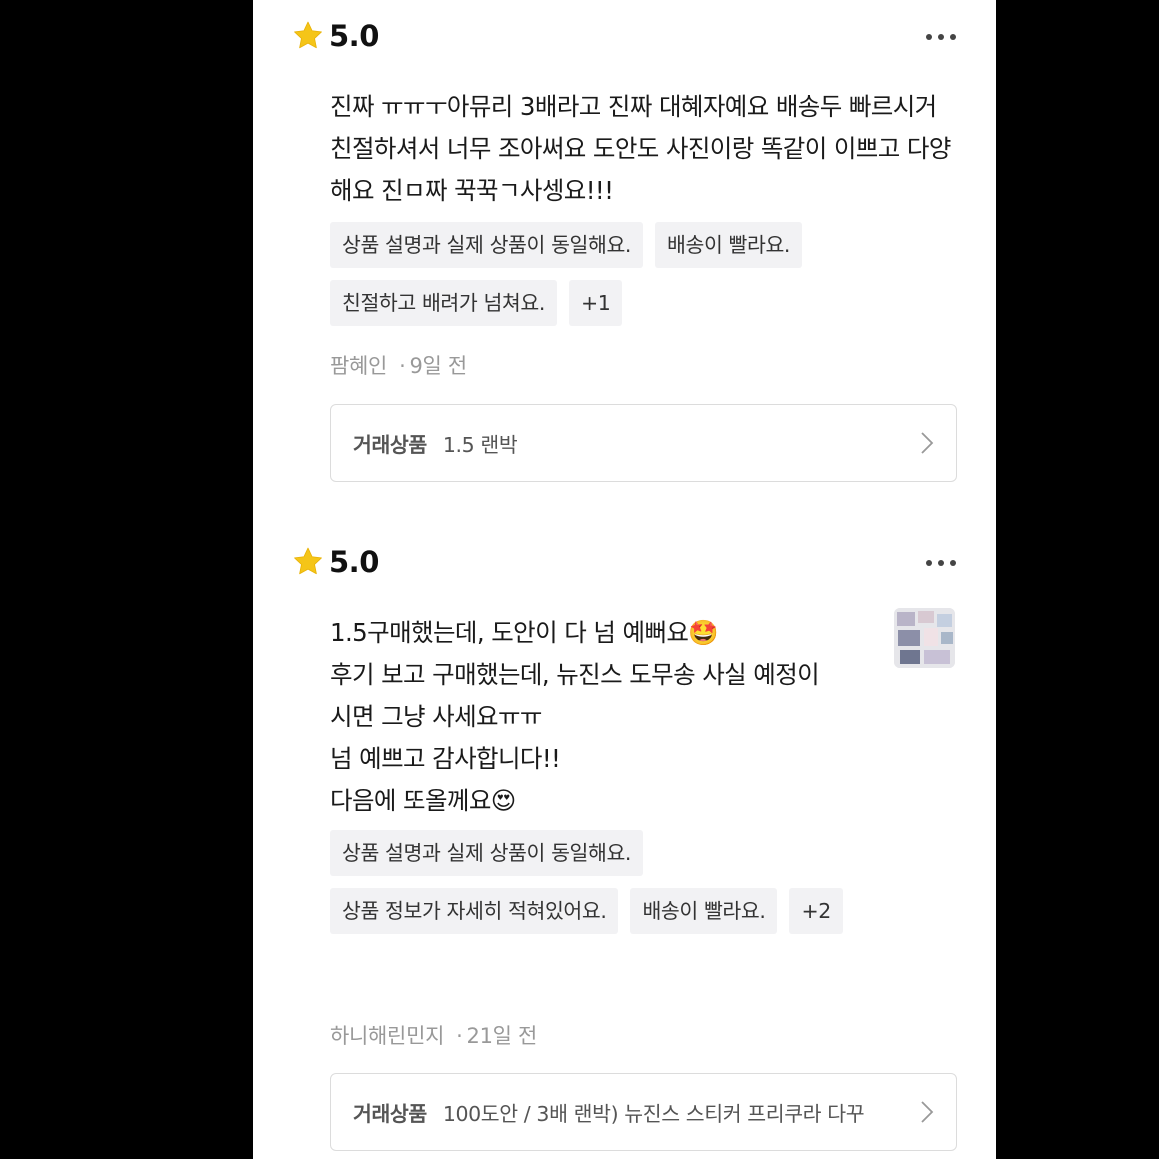 The width and height of the screenshot is (1159, 1159). Describe the element at coordinates (359, 366) in the screenshot. I see `author-name: 팜혜인` at that location.